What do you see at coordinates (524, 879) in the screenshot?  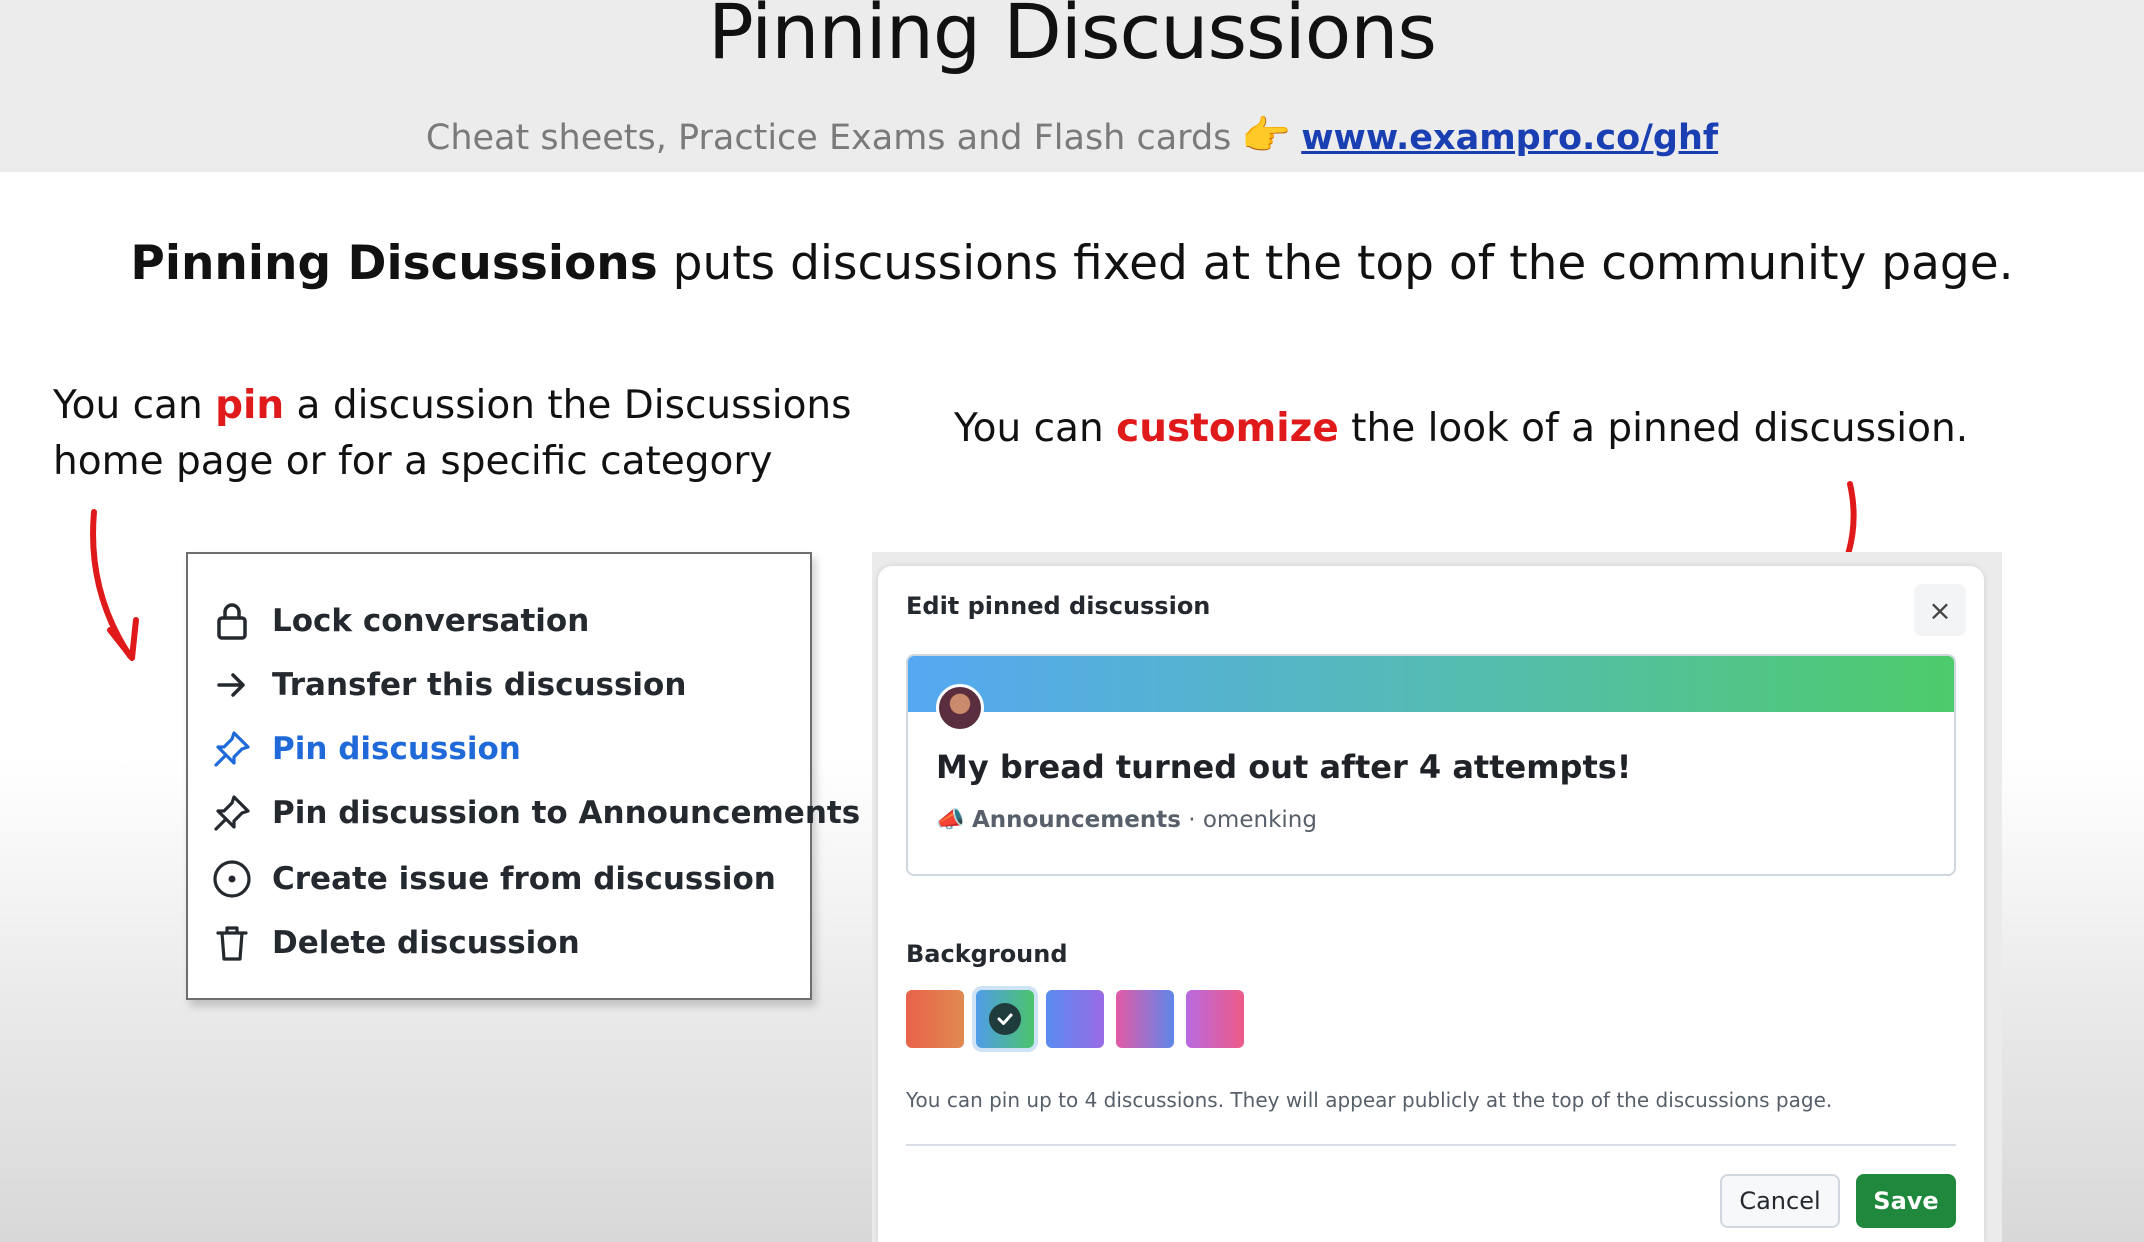 I see `menu-item-label: Create issue from discussion` at bounding box center [524, 879].